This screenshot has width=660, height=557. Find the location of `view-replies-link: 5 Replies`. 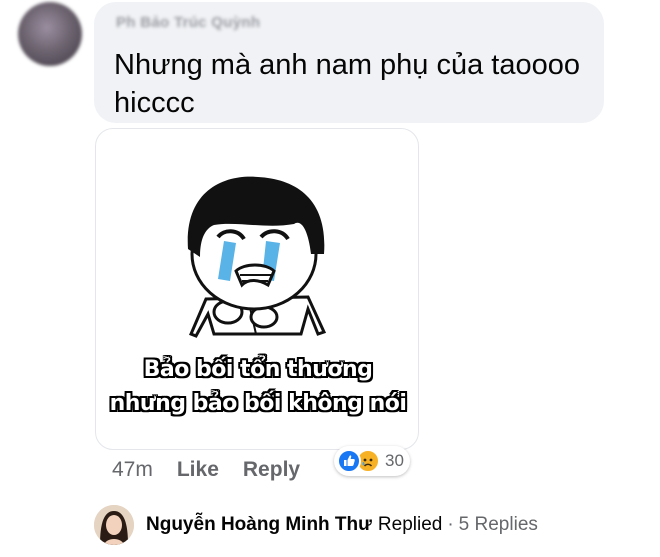

view-replies-link: 5 Replies is located at coordinates (498, 525).